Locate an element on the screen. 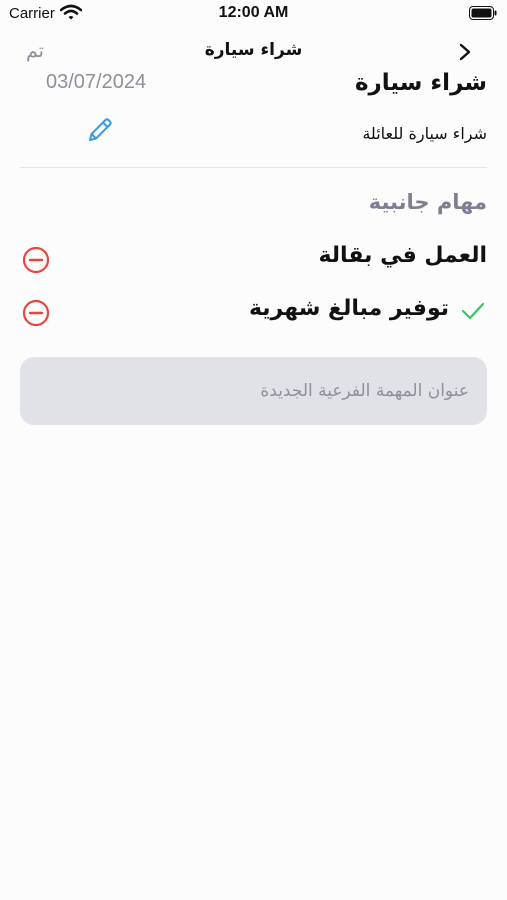 The image size is (507, 900). divider is located at coordinates (253, 167).